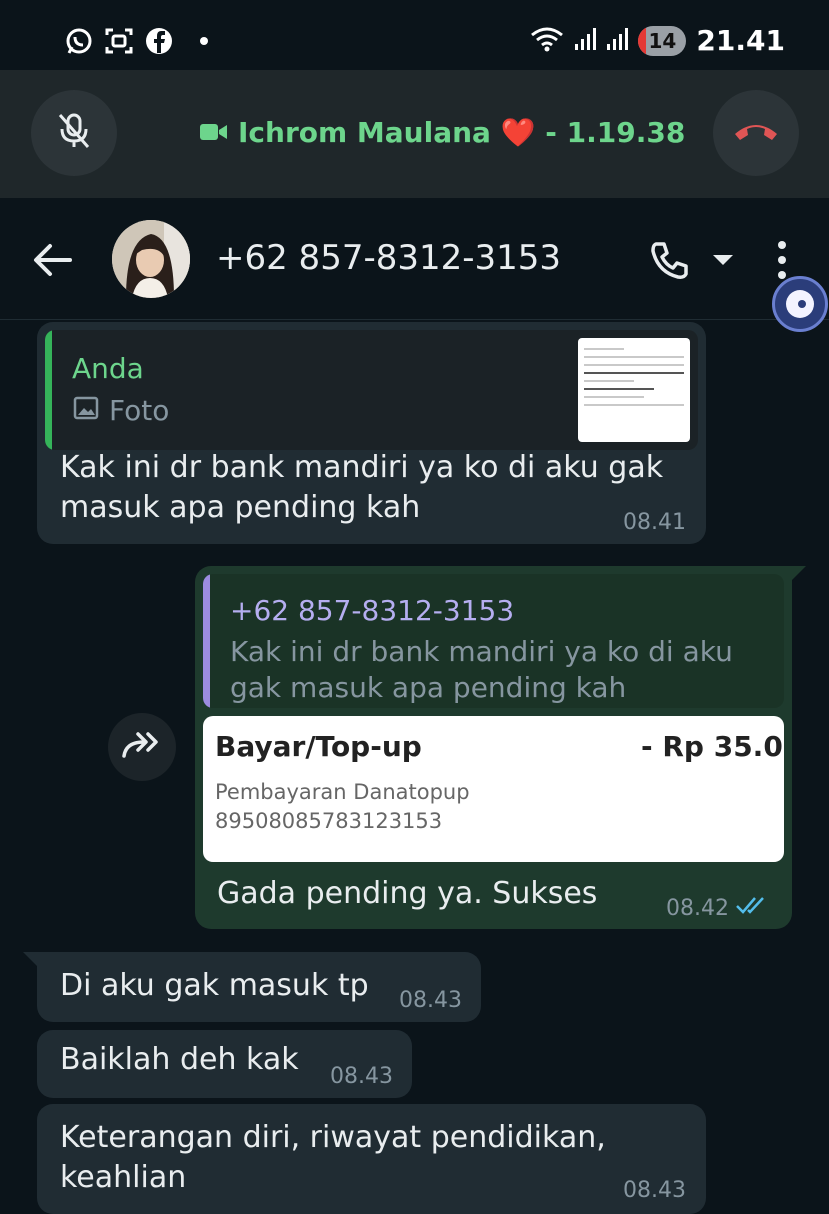 The image size is (829, 1214). What do you see at coordinates (712, 746) in the screenshot?
I see `receipt-amount: - Rp 35.00` at bounding box center [712, 746].